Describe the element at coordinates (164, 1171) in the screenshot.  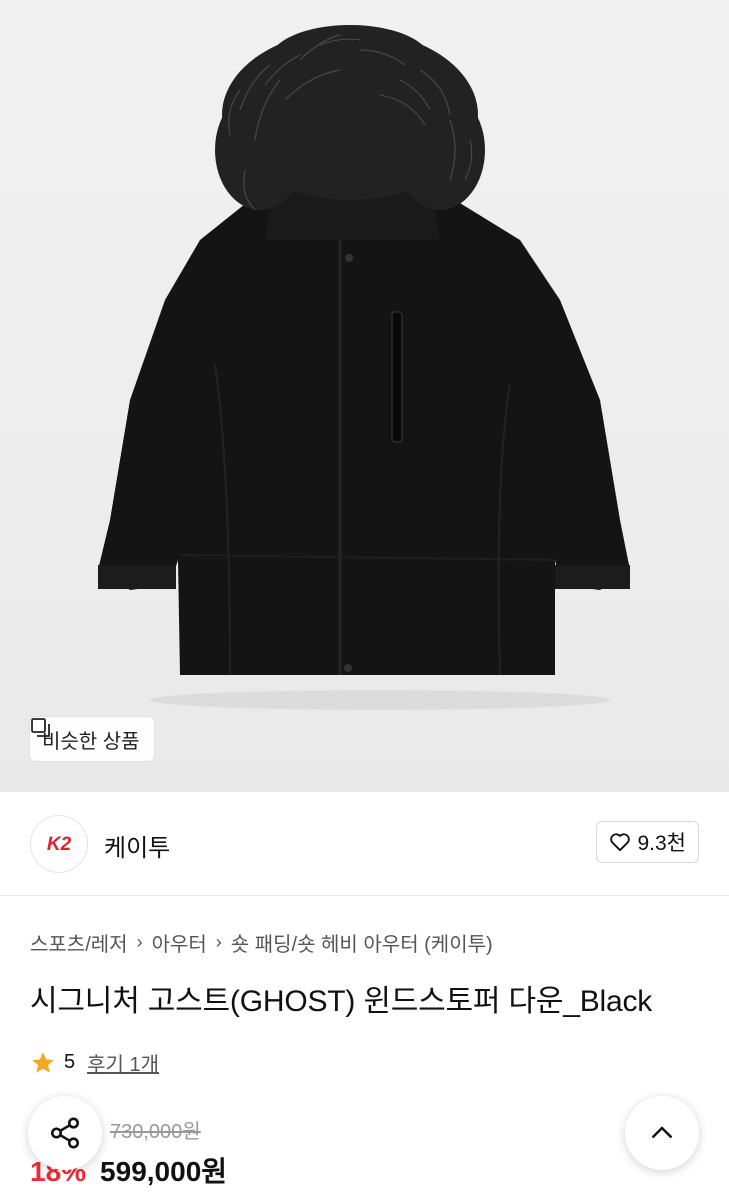
I see `sale-price: 599,000원` at that location.